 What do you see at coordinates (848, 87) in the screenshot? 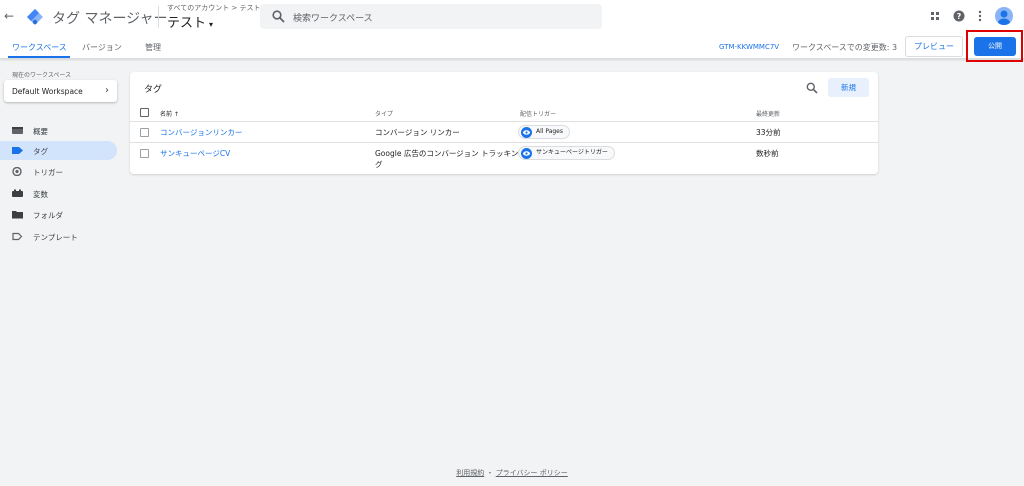
I see `new-tag-button: 新規` at bounding box center [848, 87].